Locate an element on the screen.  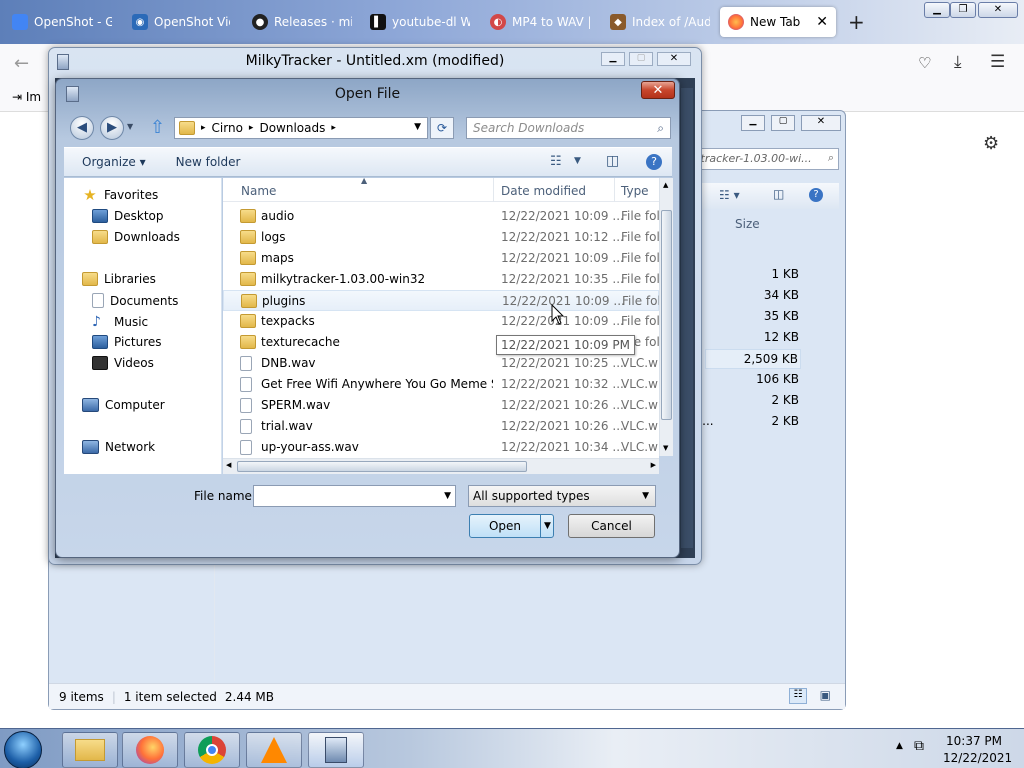
forward-button: ▶ is located at coordinates (112, 128).